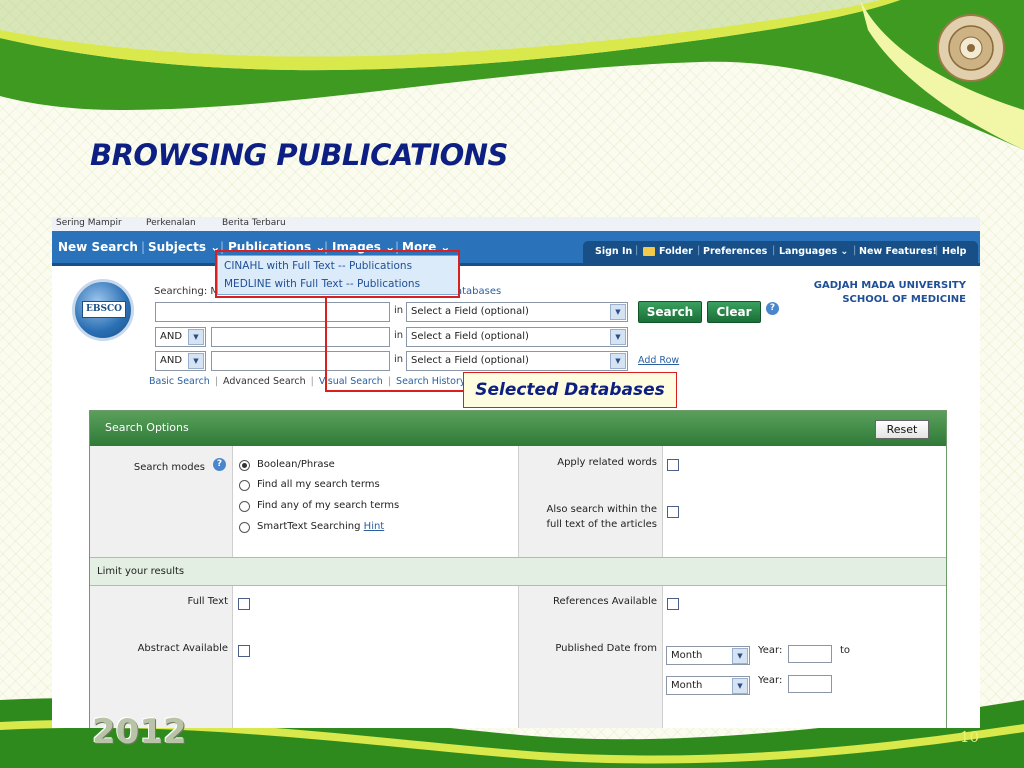 The width and height of the screenshot is (1024, 768). I want to click on published-date-label: Published Date from, so click(606, 648).